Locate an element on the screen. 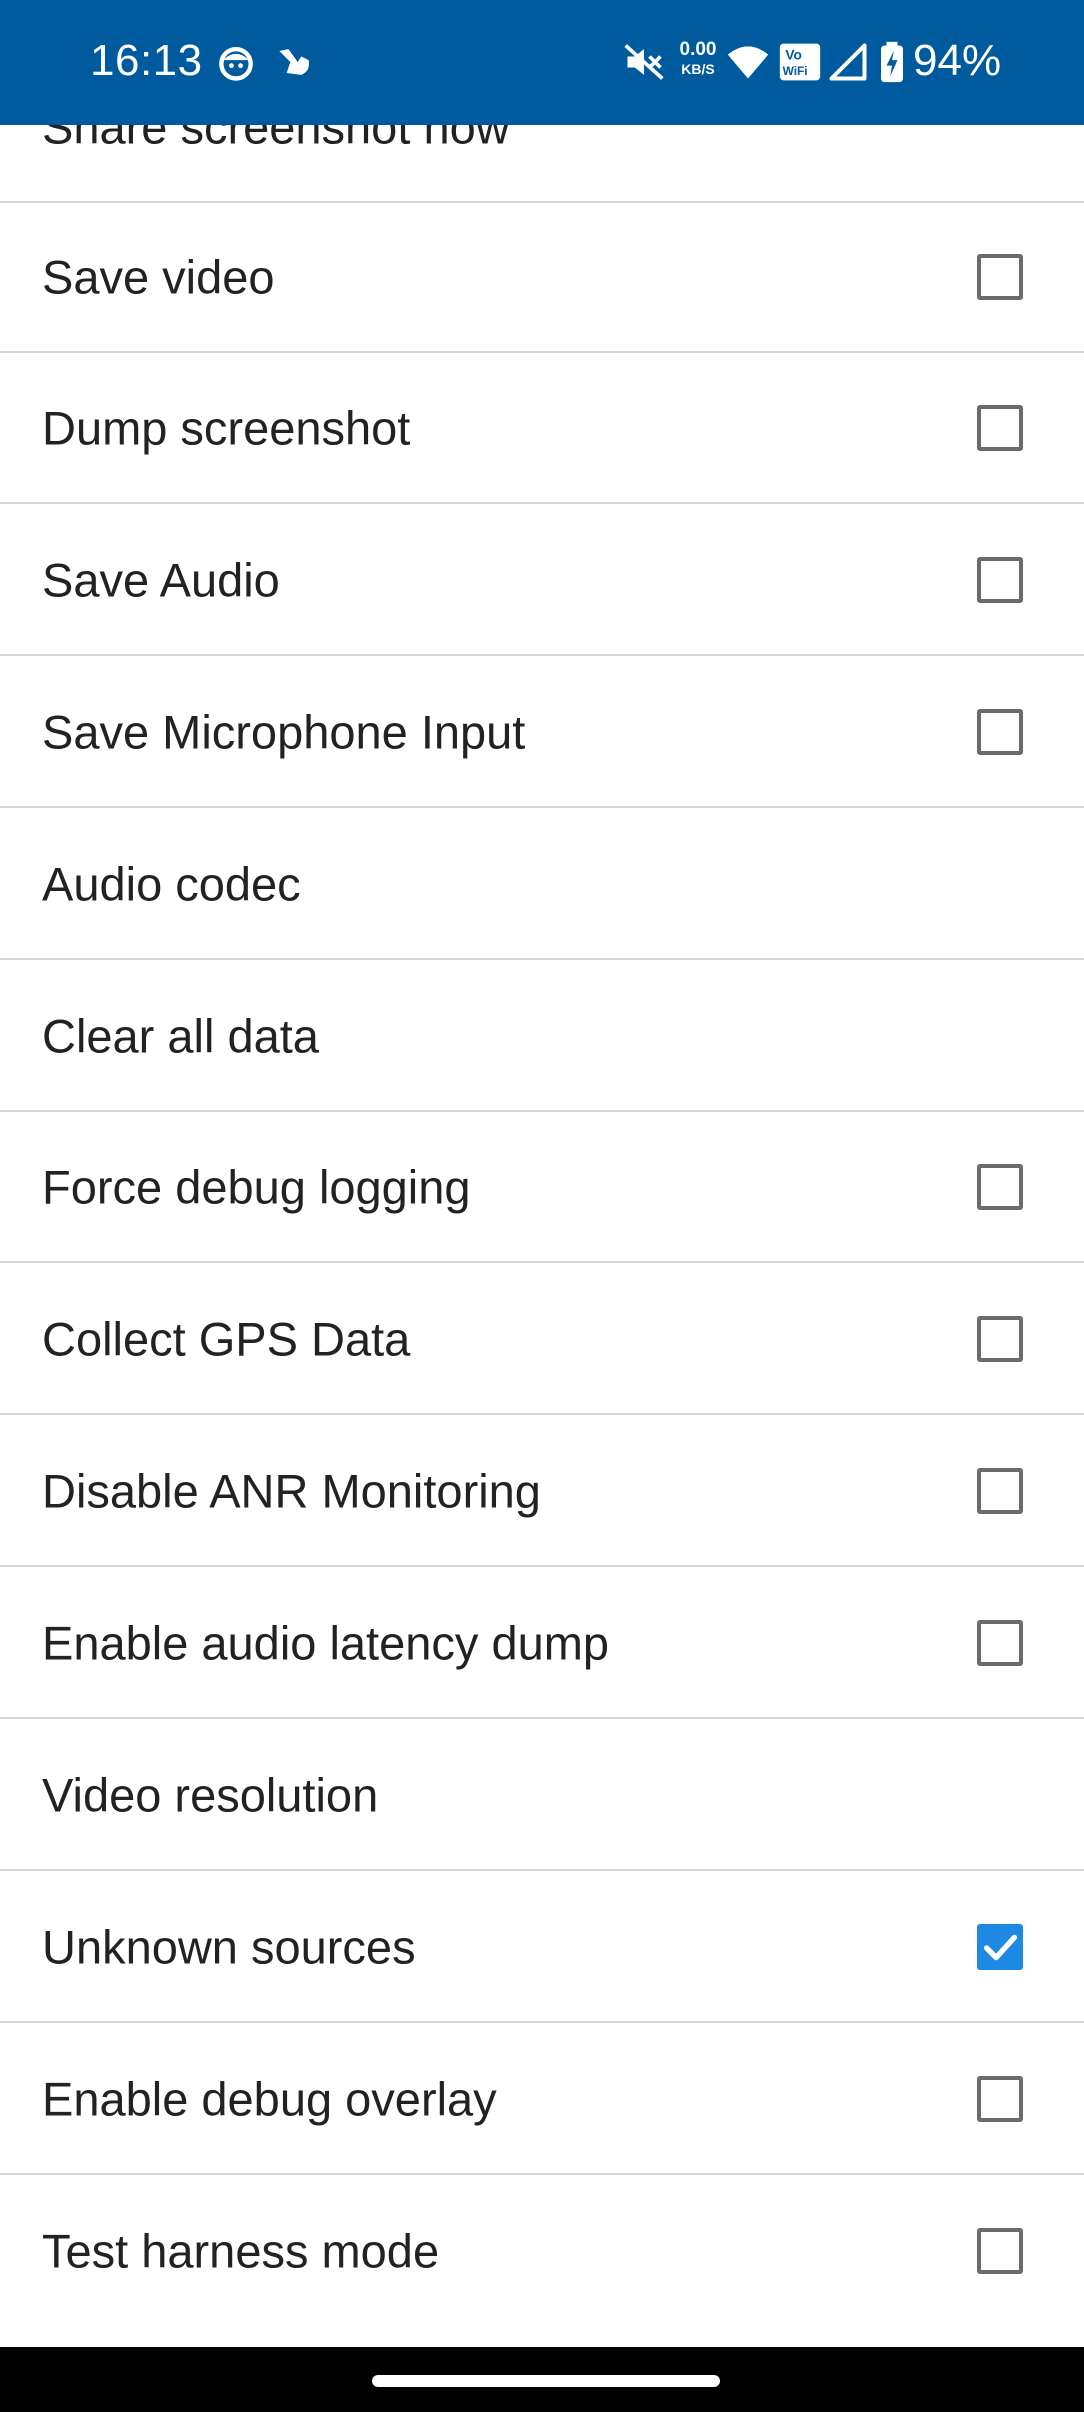 The image size is (1084, 2412). battery-charging-icon is located at coordinates (892, 62).